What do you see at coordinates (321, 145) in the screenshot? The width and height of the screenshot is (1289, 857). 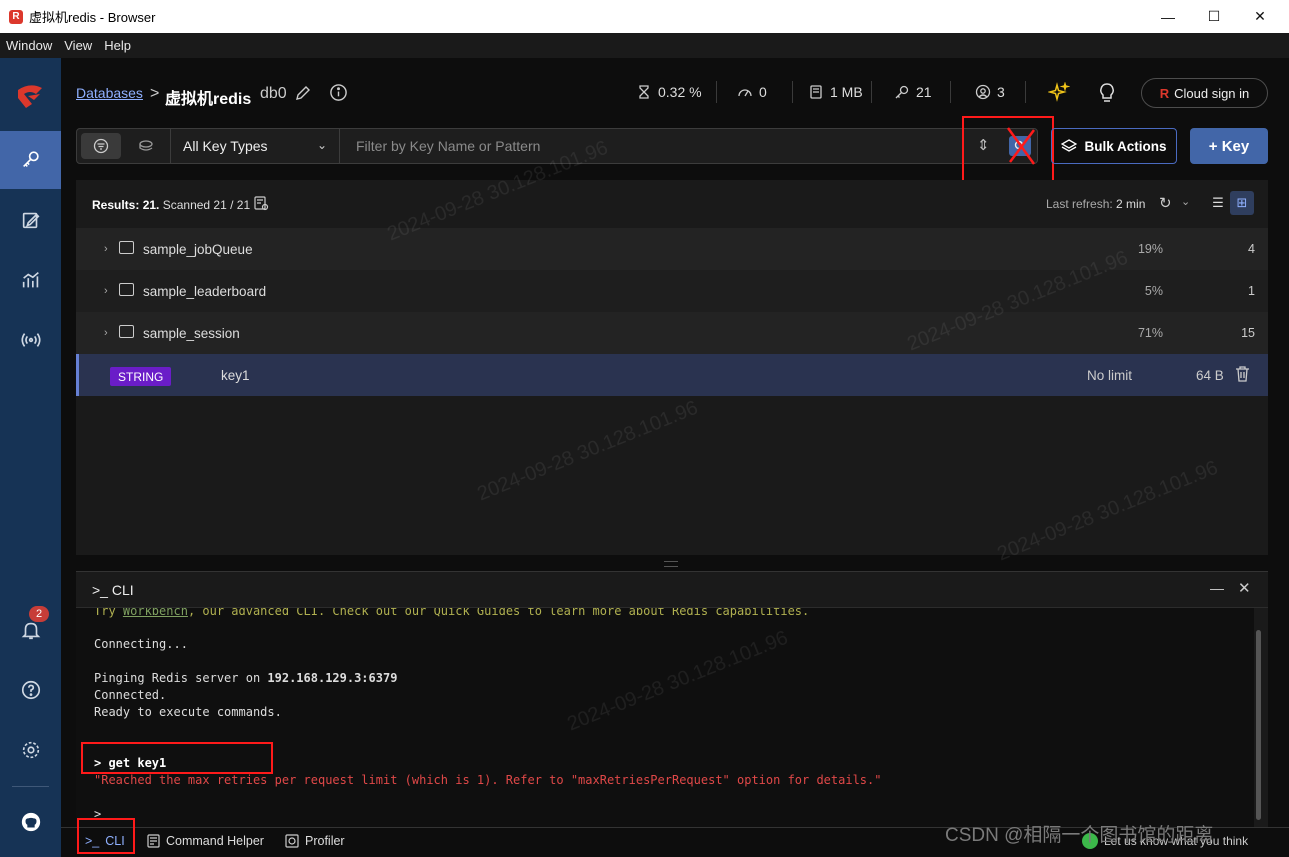 I see `chevron-down-icon: ⌄` at bounding box center [321, 145].